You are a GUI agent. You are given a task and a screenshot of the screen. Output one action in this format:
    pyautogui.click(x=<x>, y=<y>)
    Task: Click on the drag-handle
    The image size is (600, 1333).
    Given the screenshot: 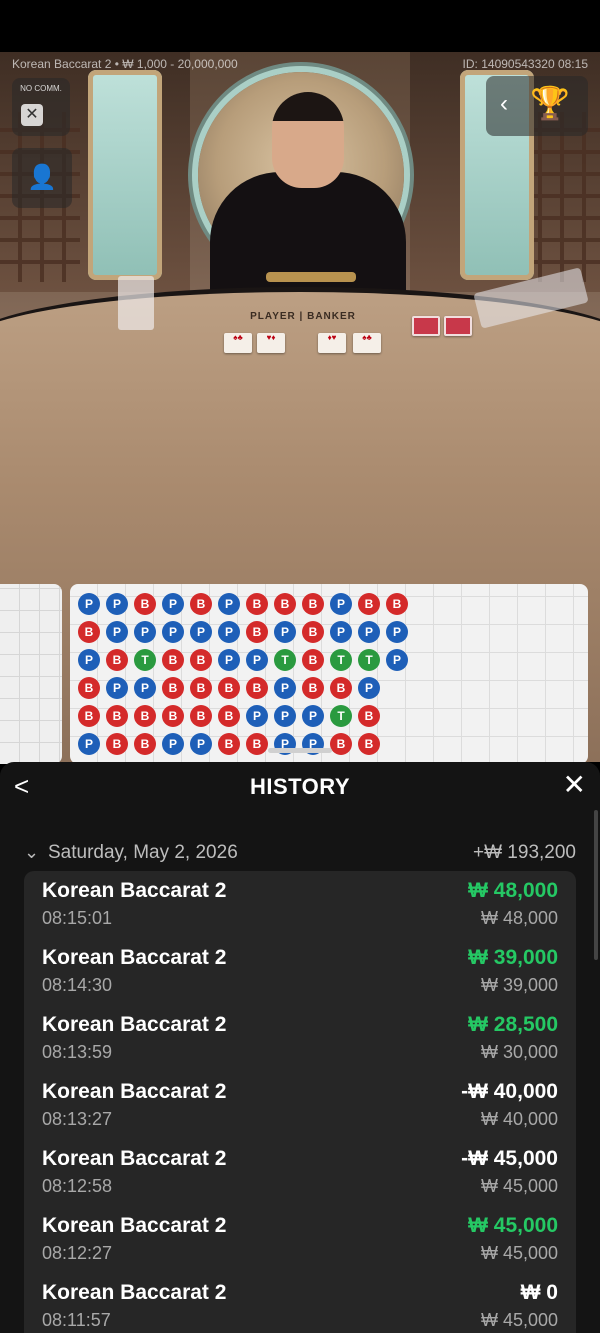 What is the action you would take?
    pyautogui.click(x=300, y=750)
    